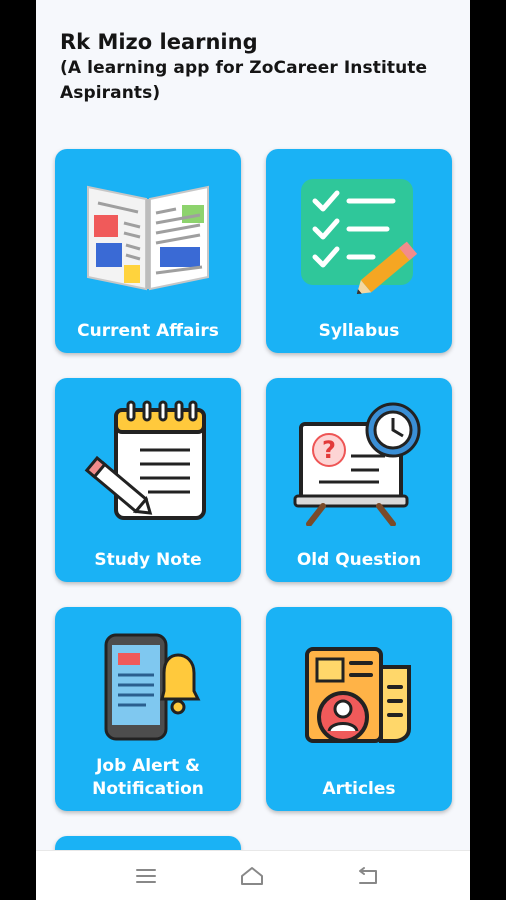 The image size is (506, 900). I want to click on android-navigation-bar, so click(253, 875).